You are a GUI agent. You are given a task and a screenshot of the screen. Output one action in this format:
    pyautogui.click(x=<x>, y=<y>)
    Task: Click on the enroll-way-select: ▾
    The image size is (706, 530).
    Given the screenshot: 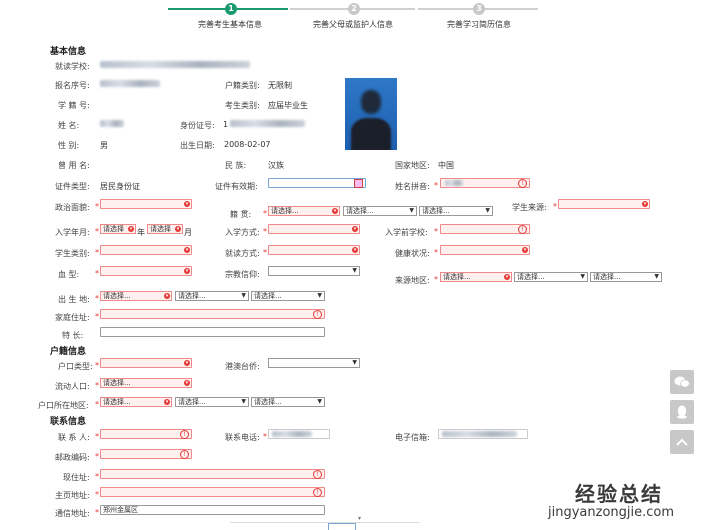 What is the action you would take?
    pyautogui.click(x=314, y=229)
    